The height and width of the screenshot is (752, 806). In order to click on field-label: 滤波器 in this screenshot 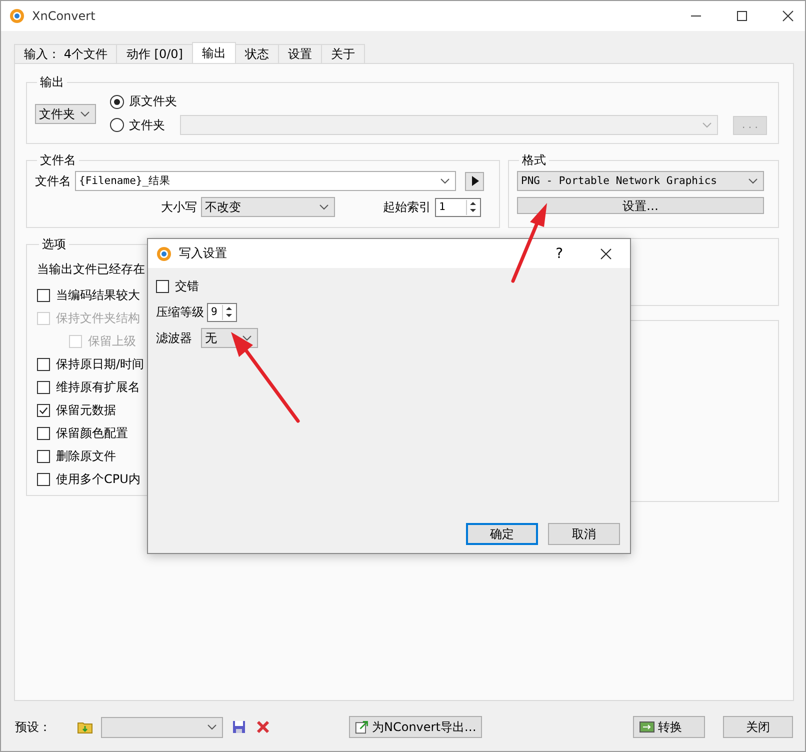, I will do `click(174, 338)`.